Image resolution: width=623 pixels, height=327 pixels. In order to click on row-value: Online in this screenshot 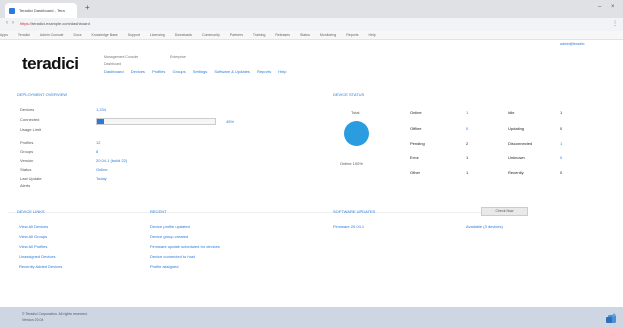, I will do `click(102, 169)`.